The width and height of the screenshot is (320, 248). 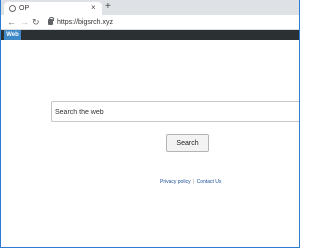 What do you see at coordinates (12, 8) in the screenshot?
I see `globe-icon` at bounding box center [12, 8].